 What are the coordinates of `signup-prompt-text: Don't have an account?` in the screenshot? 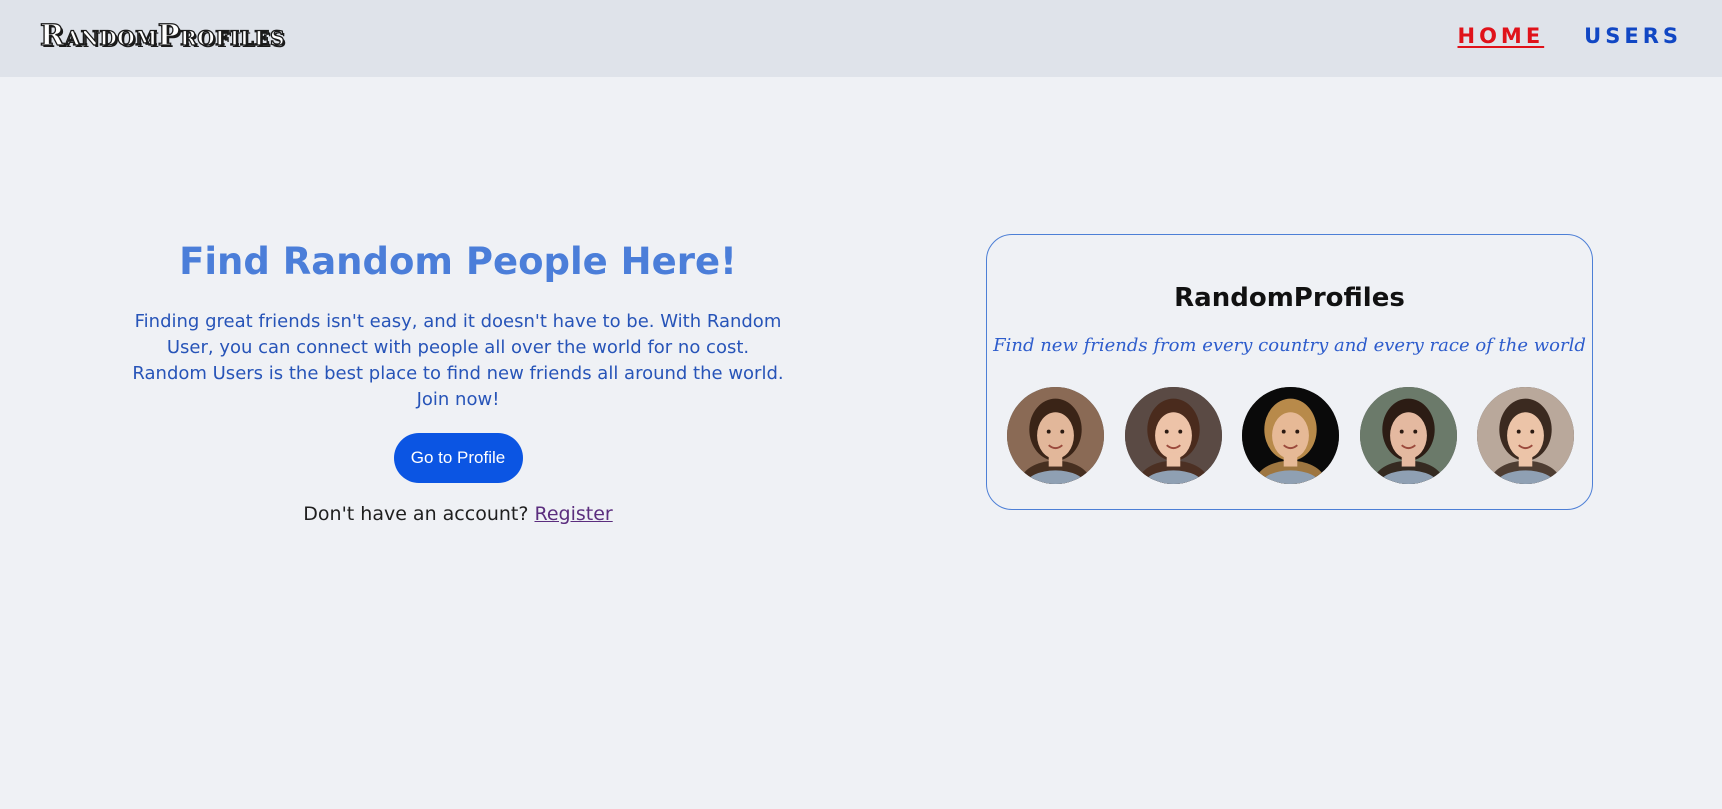 It's located at (416, 514).